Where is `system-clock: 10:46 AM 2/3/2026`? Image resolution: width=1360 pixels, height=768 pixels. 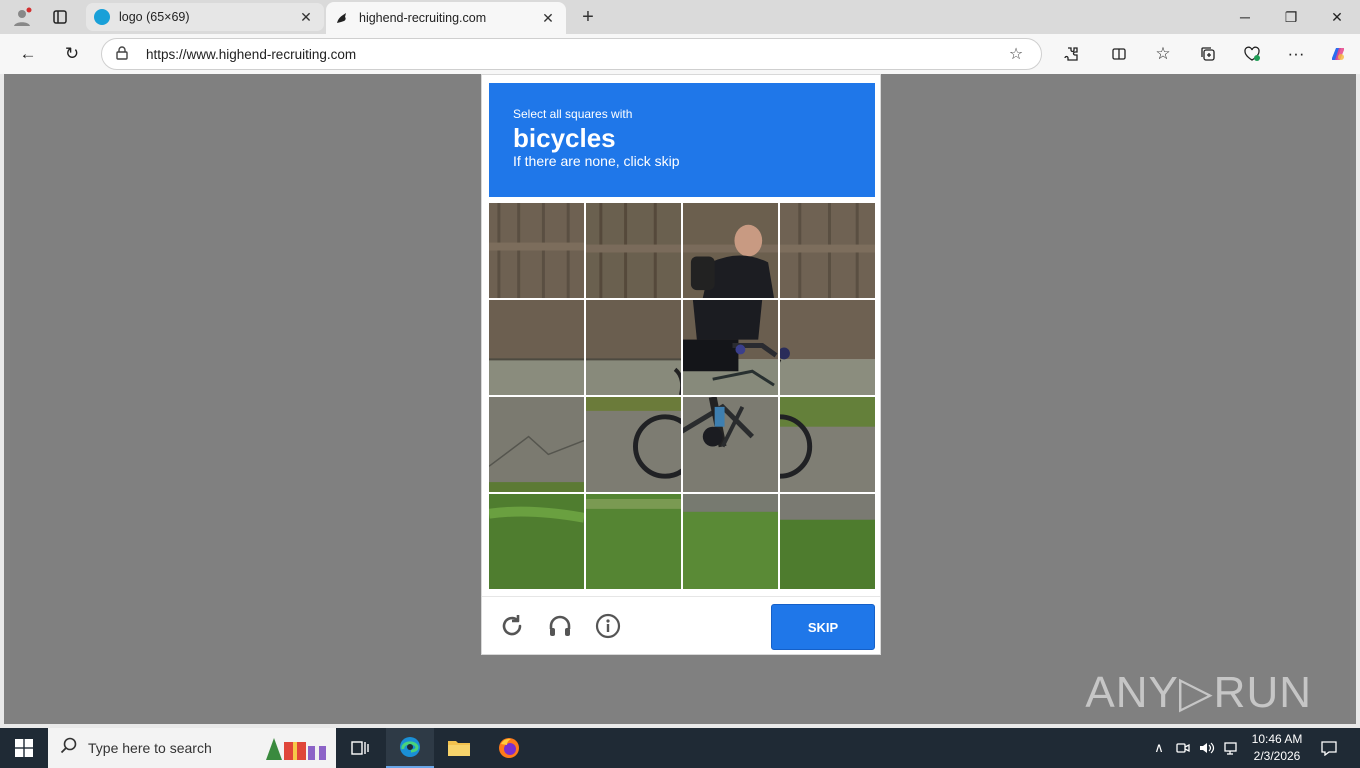
system-clock: 10:46 AM 2/3/2026 is located at coordinates (1277, 748).